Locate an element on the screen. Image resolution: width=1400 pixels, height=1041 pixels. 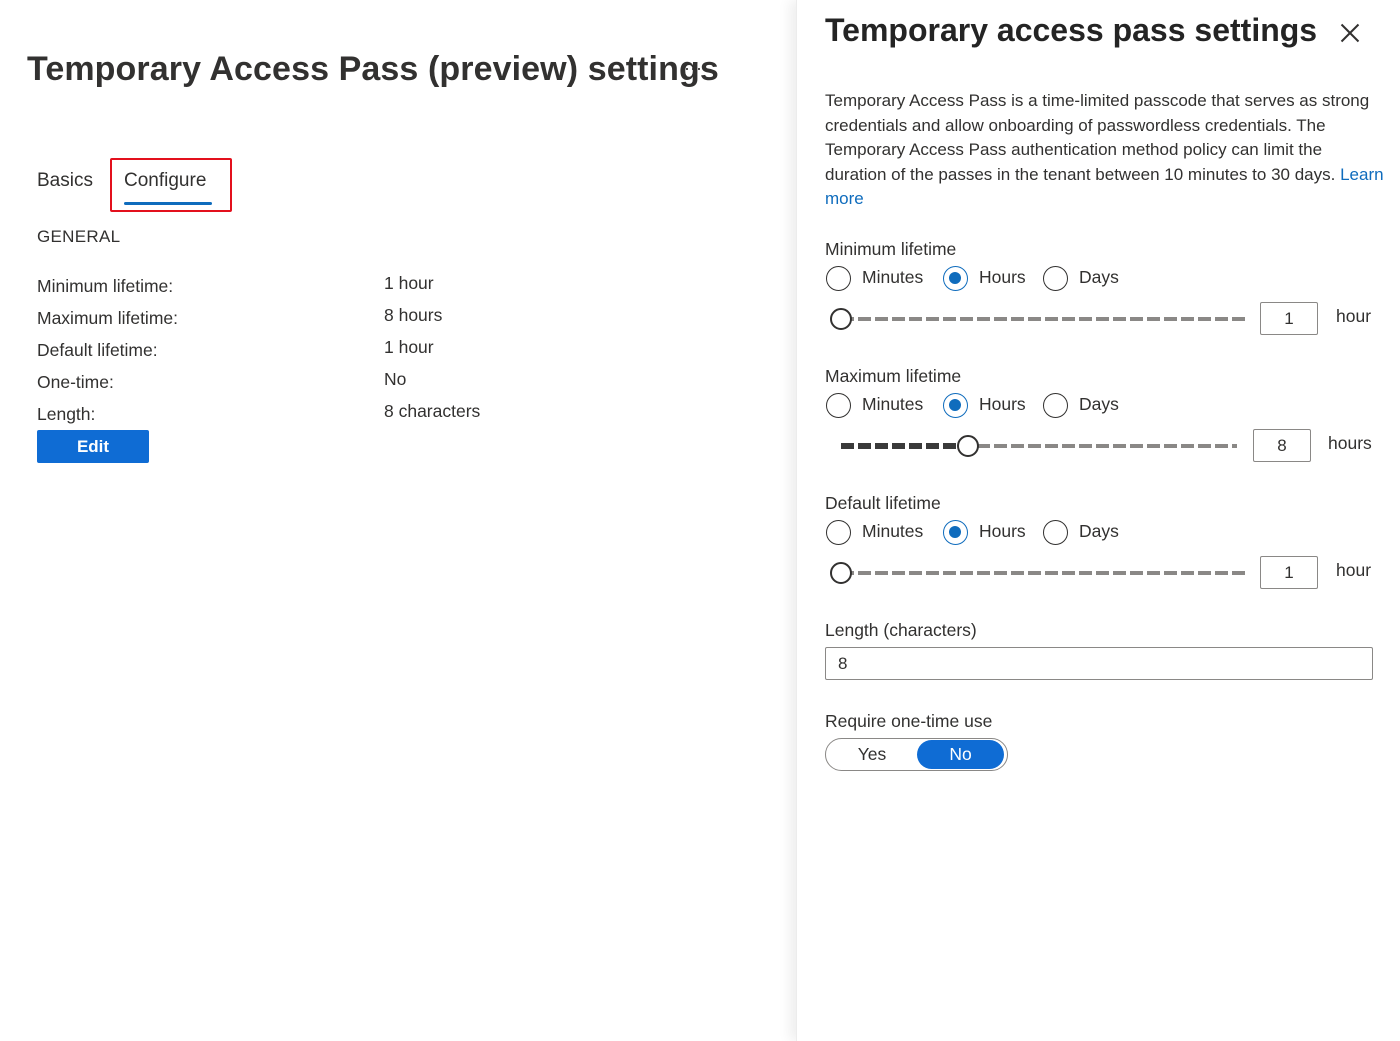
summary-value: 8 hours is located at coordinates (413, 315).